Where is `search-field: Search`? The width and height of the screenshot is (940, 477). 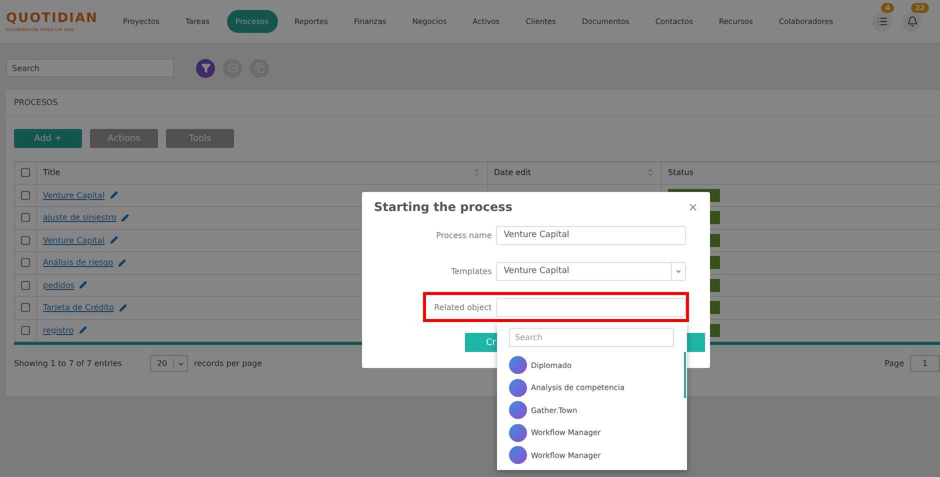
search-field: Search is located at coordinates (90, 68).